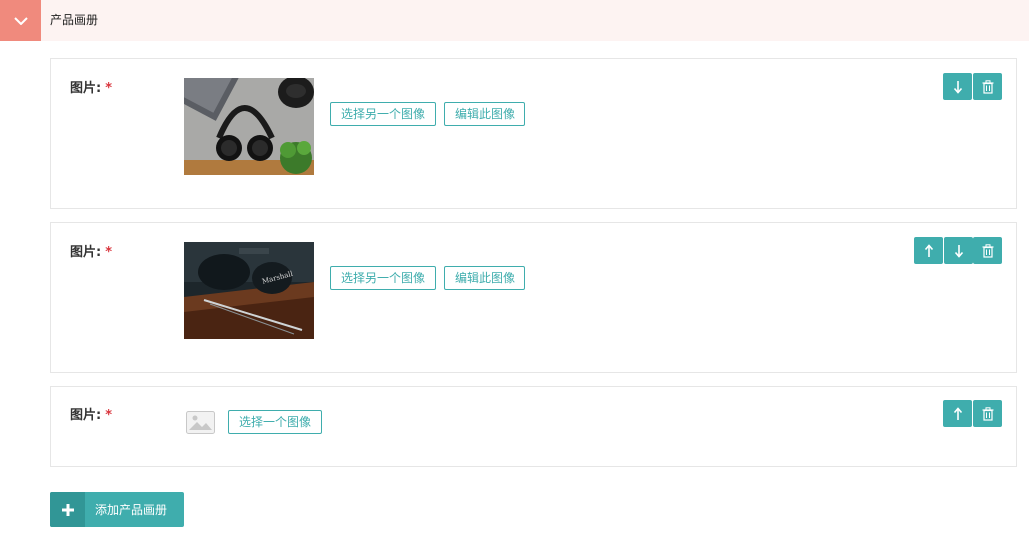 This screenshot has height=542, width=1029. I want to click on gallery-item-3: 图片: * 选择一个图像, so click(533, 426).